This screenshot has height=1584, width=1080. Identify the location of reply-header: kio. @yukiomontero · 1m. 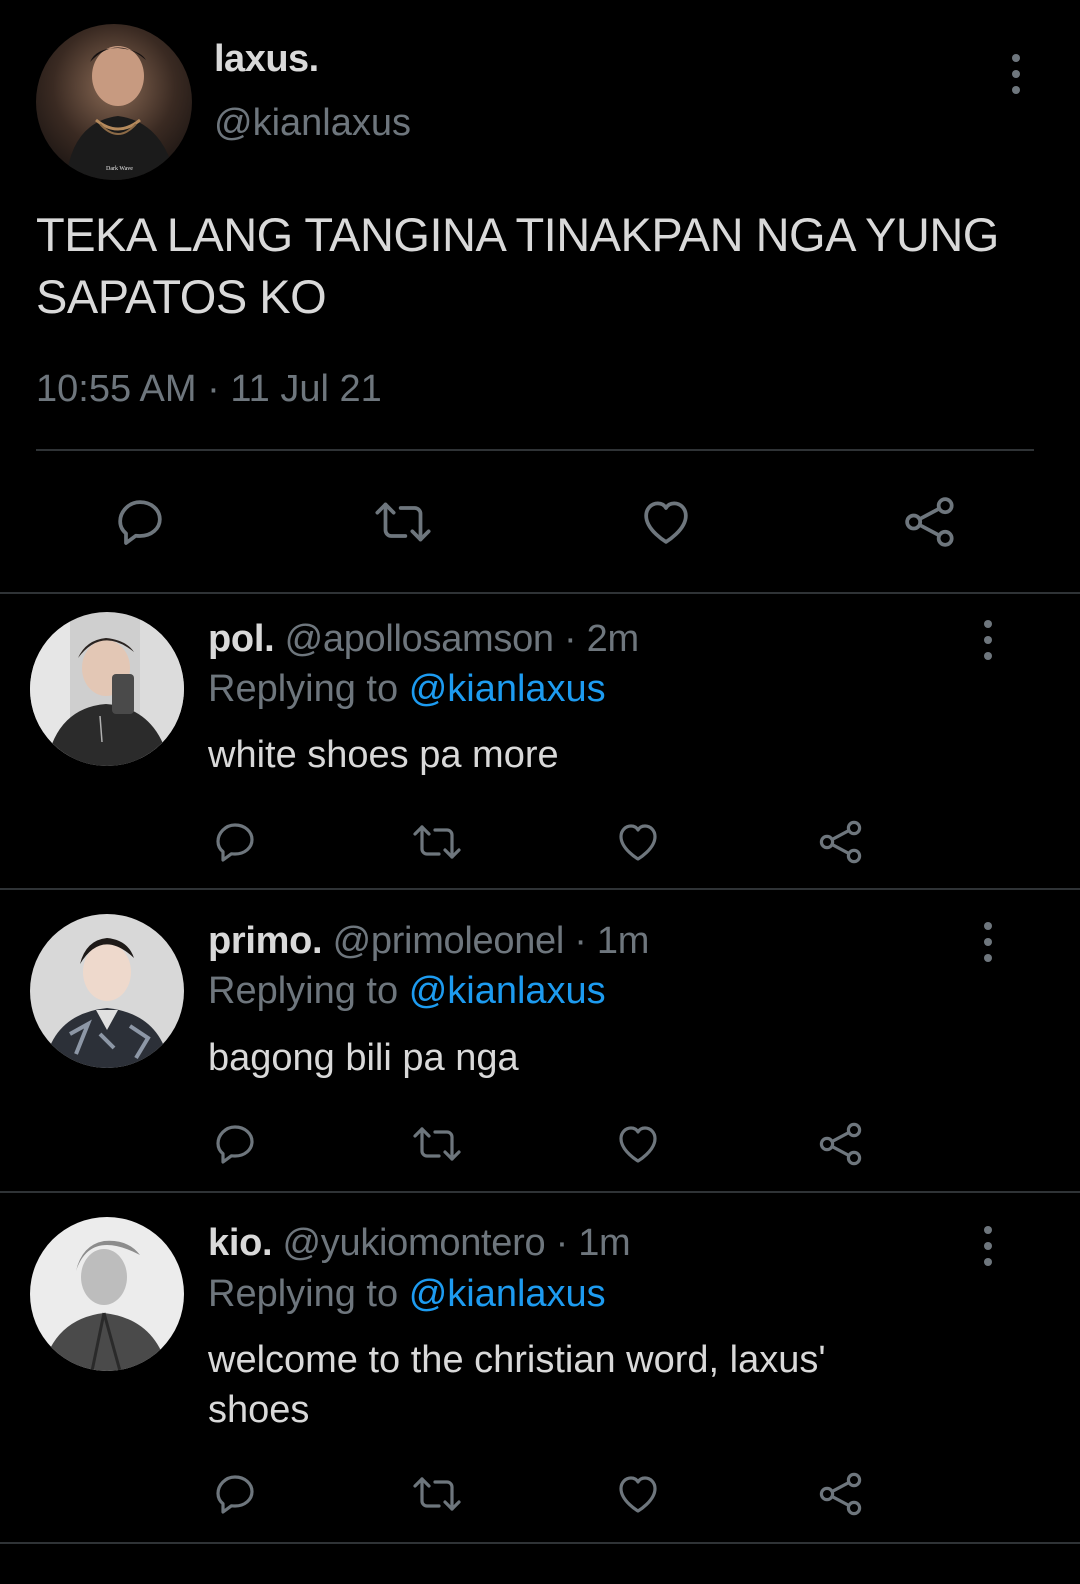
(419, 1243).